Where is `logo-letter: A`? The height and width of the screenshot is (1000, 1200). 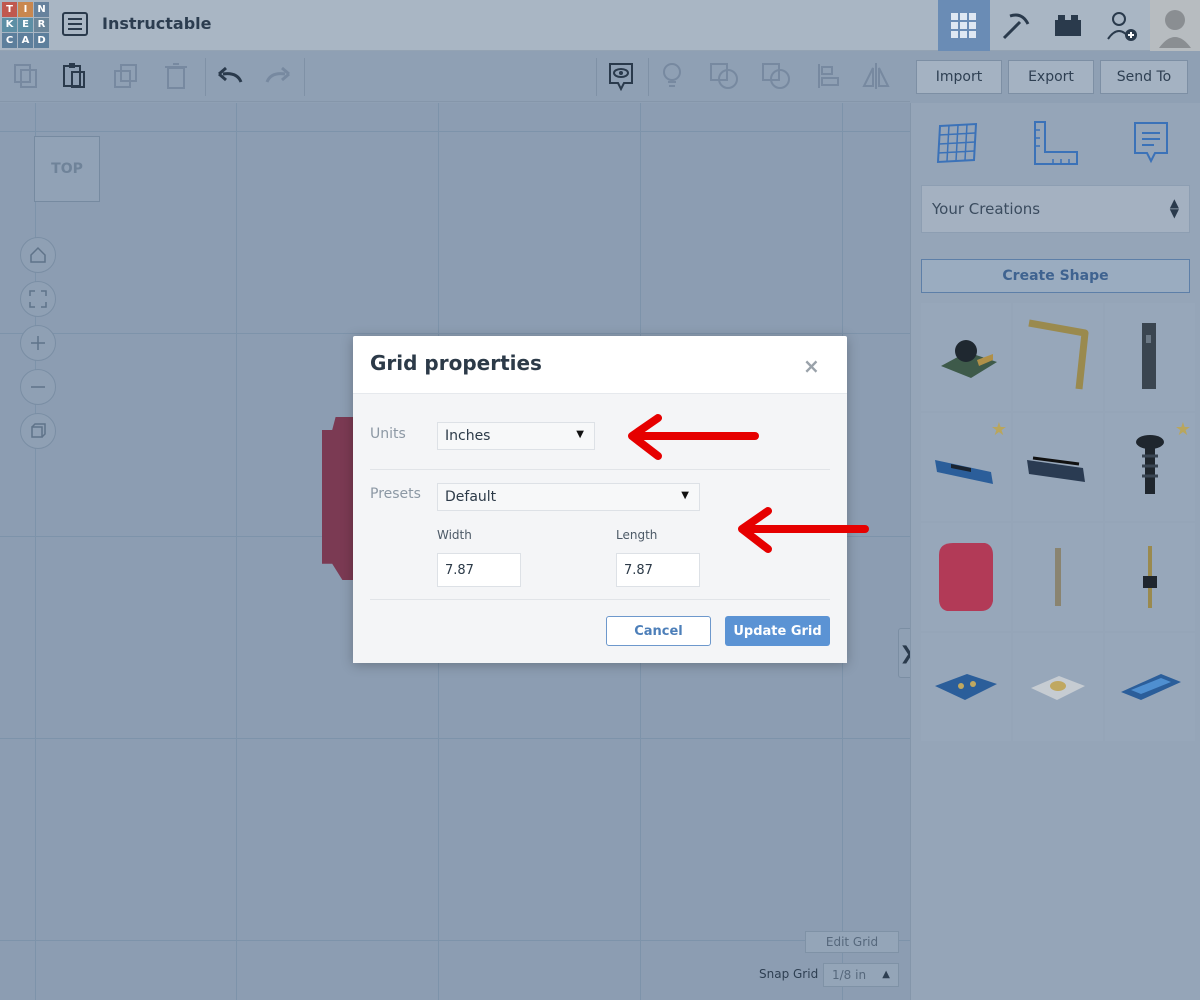
logo-letter: A is located at coordinates (25, 40).